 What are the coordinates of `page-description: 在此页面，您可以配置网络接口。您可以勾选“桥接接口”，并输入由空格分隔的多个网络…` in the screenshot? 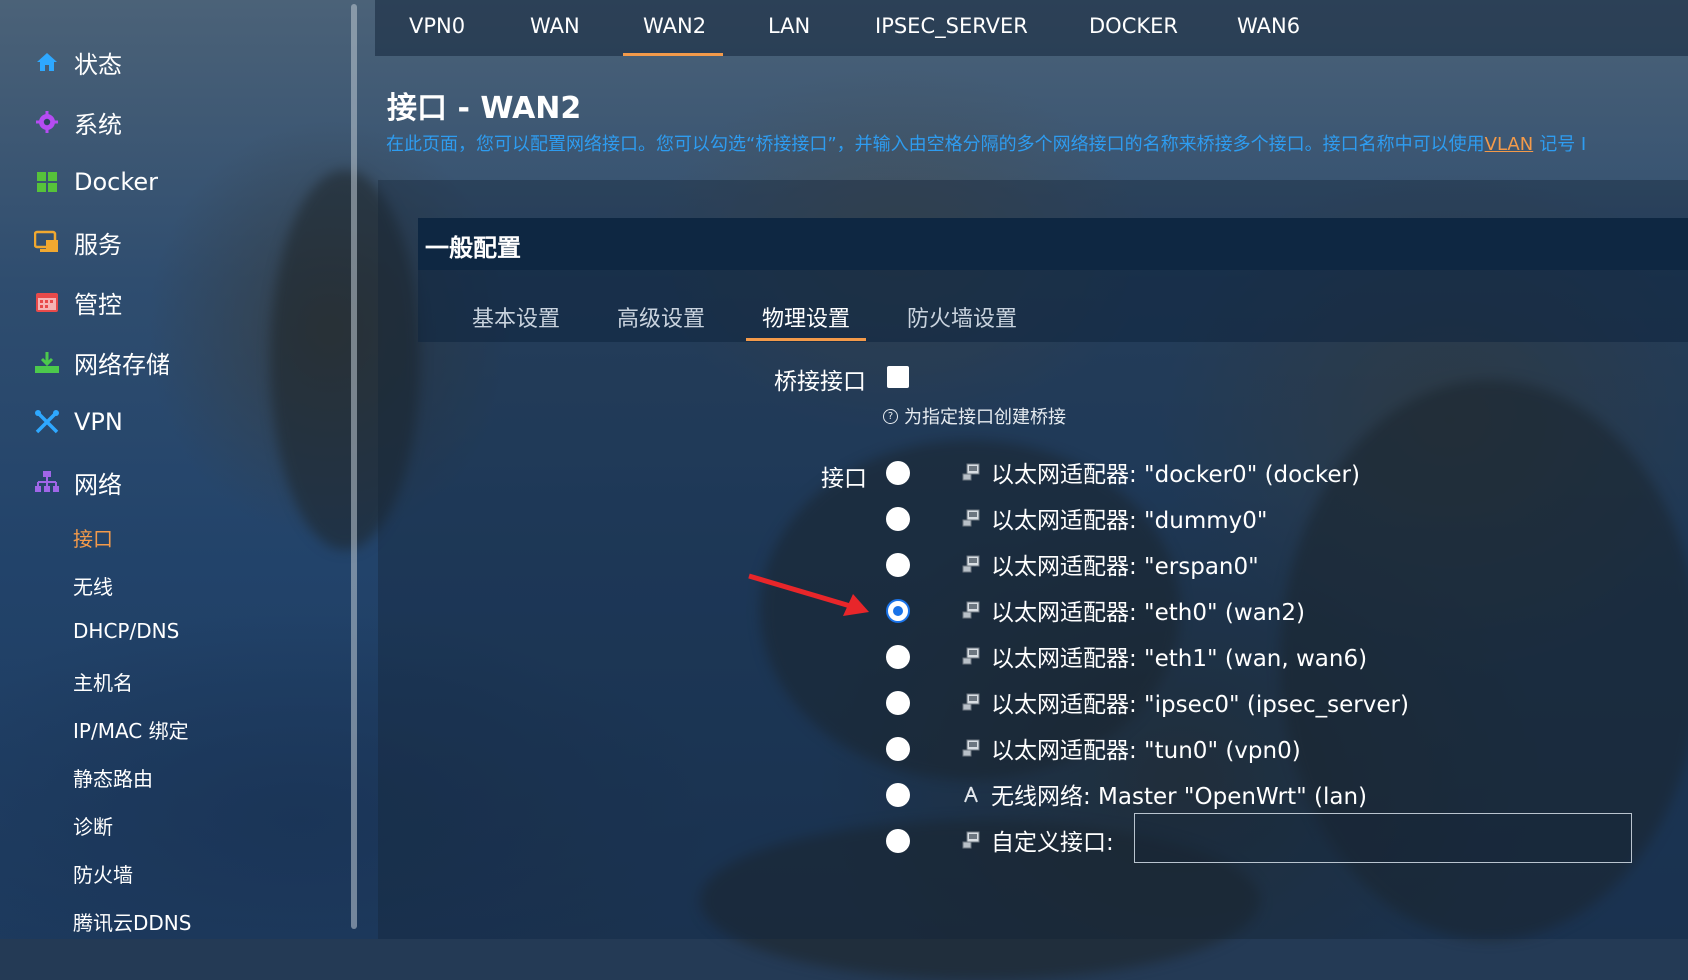 It's located at (986, 143).